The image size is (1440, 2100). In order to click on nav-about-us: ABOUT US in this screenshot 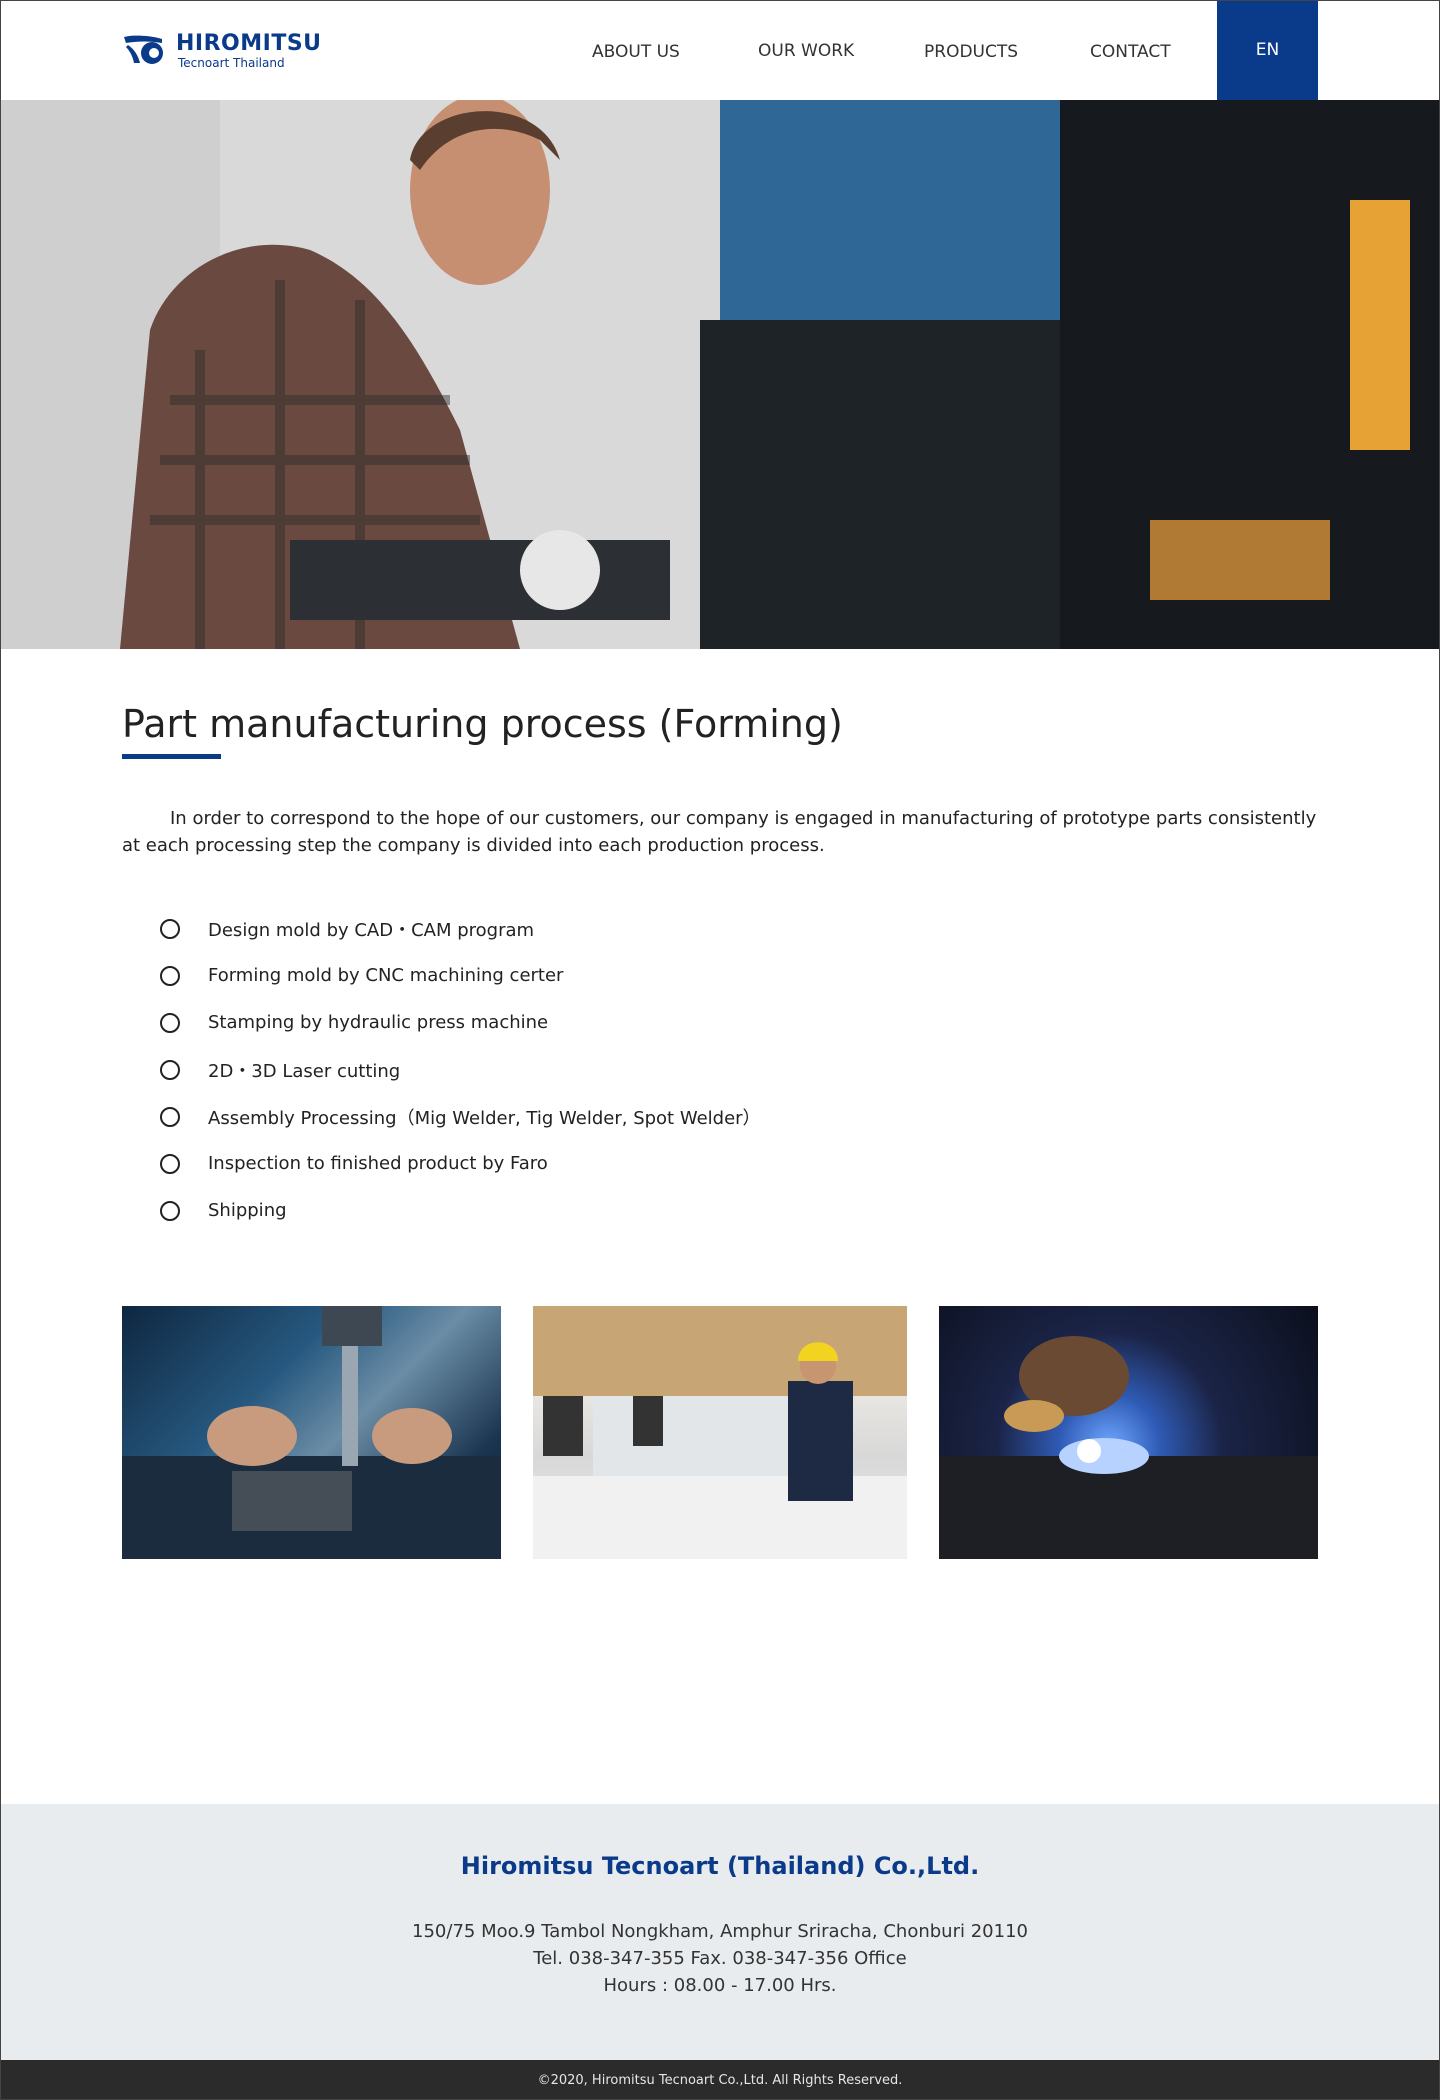, I will do `click(636, 52)`.